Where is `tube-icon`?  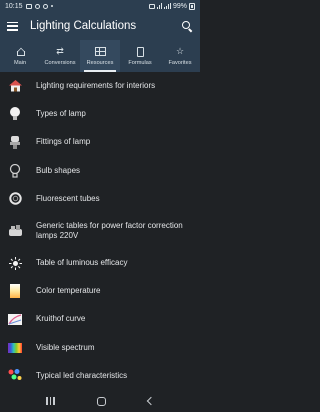 tube-icon is located at coordinates (15, 199).